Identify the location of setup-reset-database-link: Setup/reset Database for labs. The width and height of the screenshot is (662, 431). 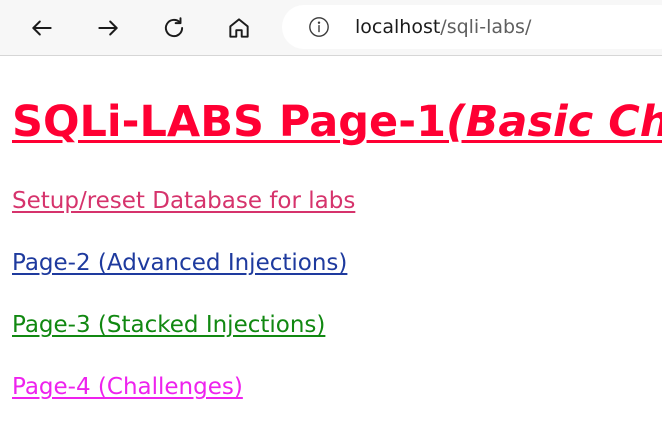
(183, 201).